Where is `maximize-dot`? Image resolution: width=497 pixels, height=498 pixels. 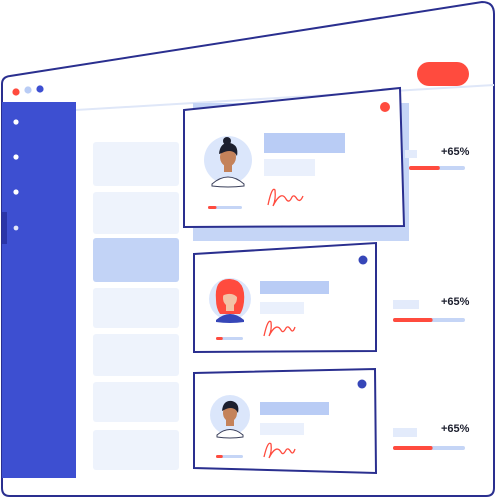
maximize-dot is located at coordinates (40, 89).